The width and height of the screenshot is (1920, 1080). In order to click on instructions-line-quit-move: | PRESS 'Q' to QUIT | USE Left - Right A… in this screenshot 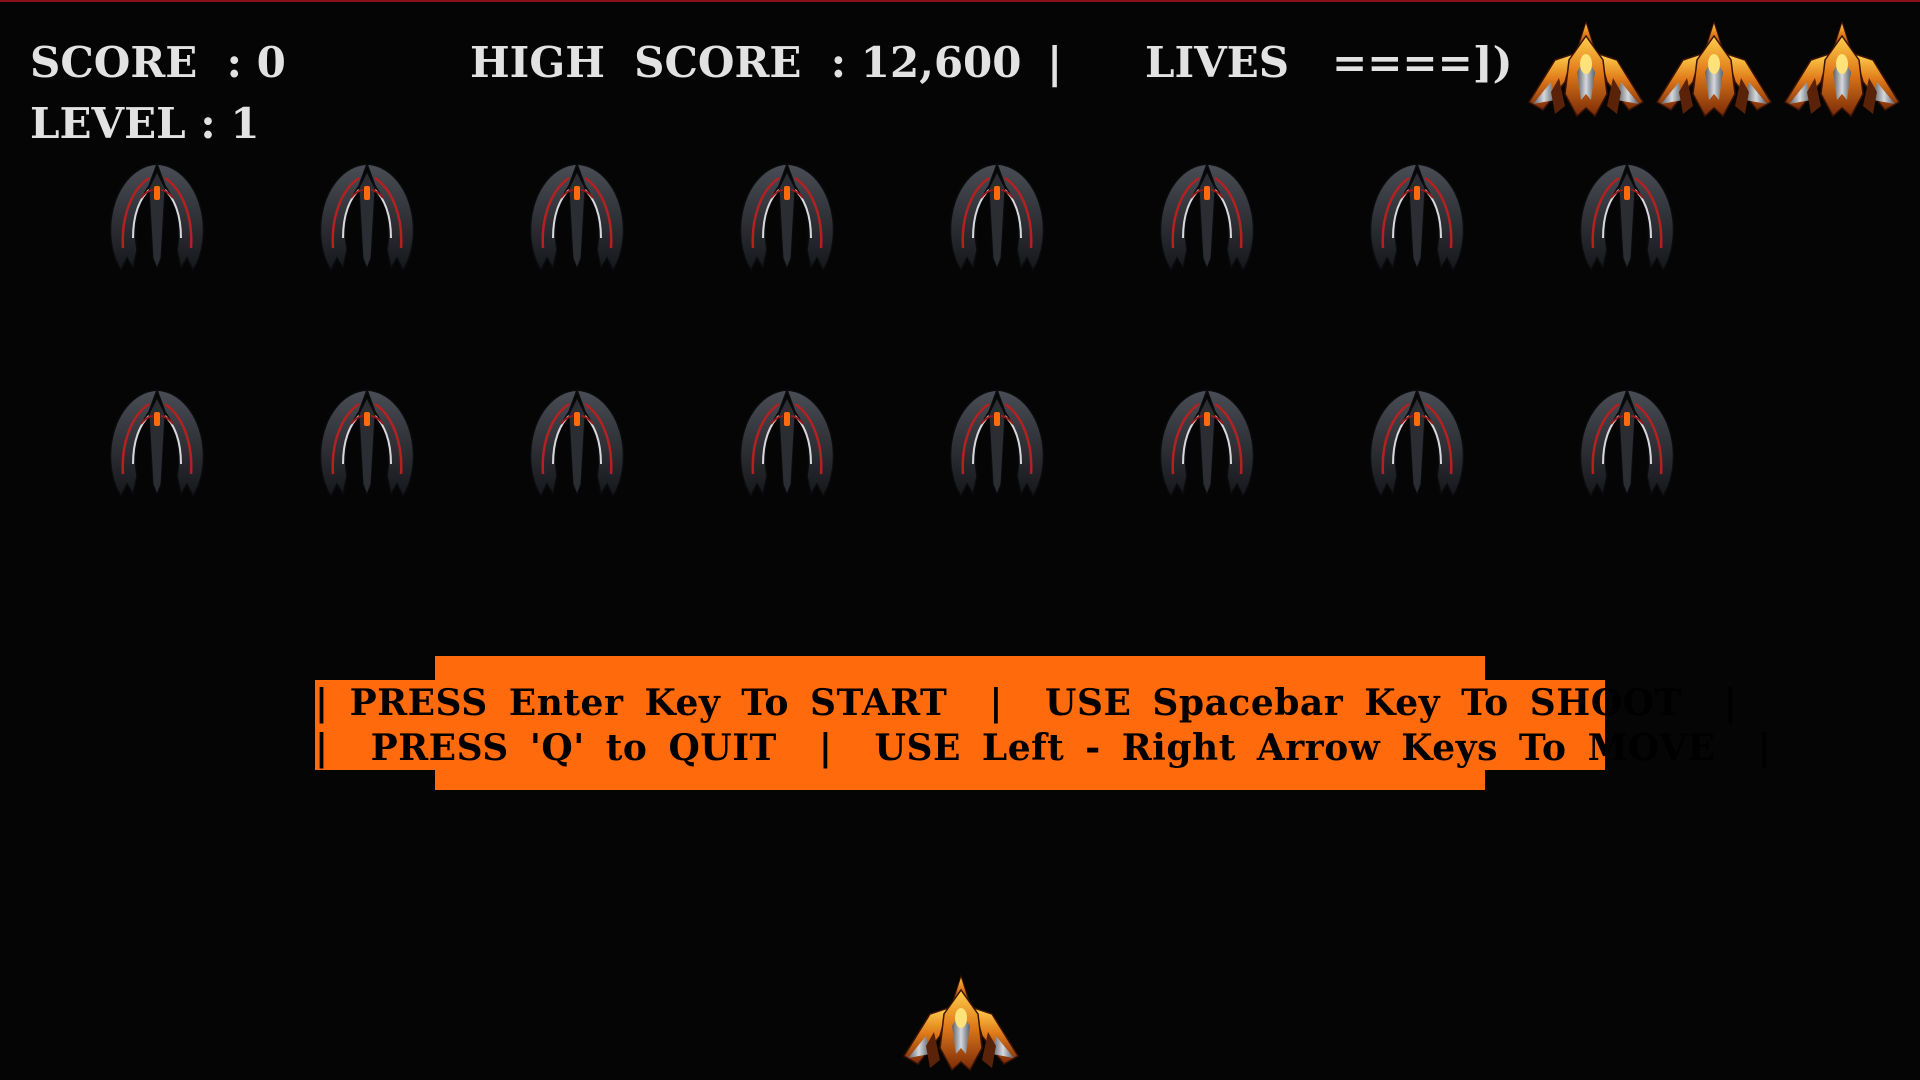, I will do `click(1043, 748)`.